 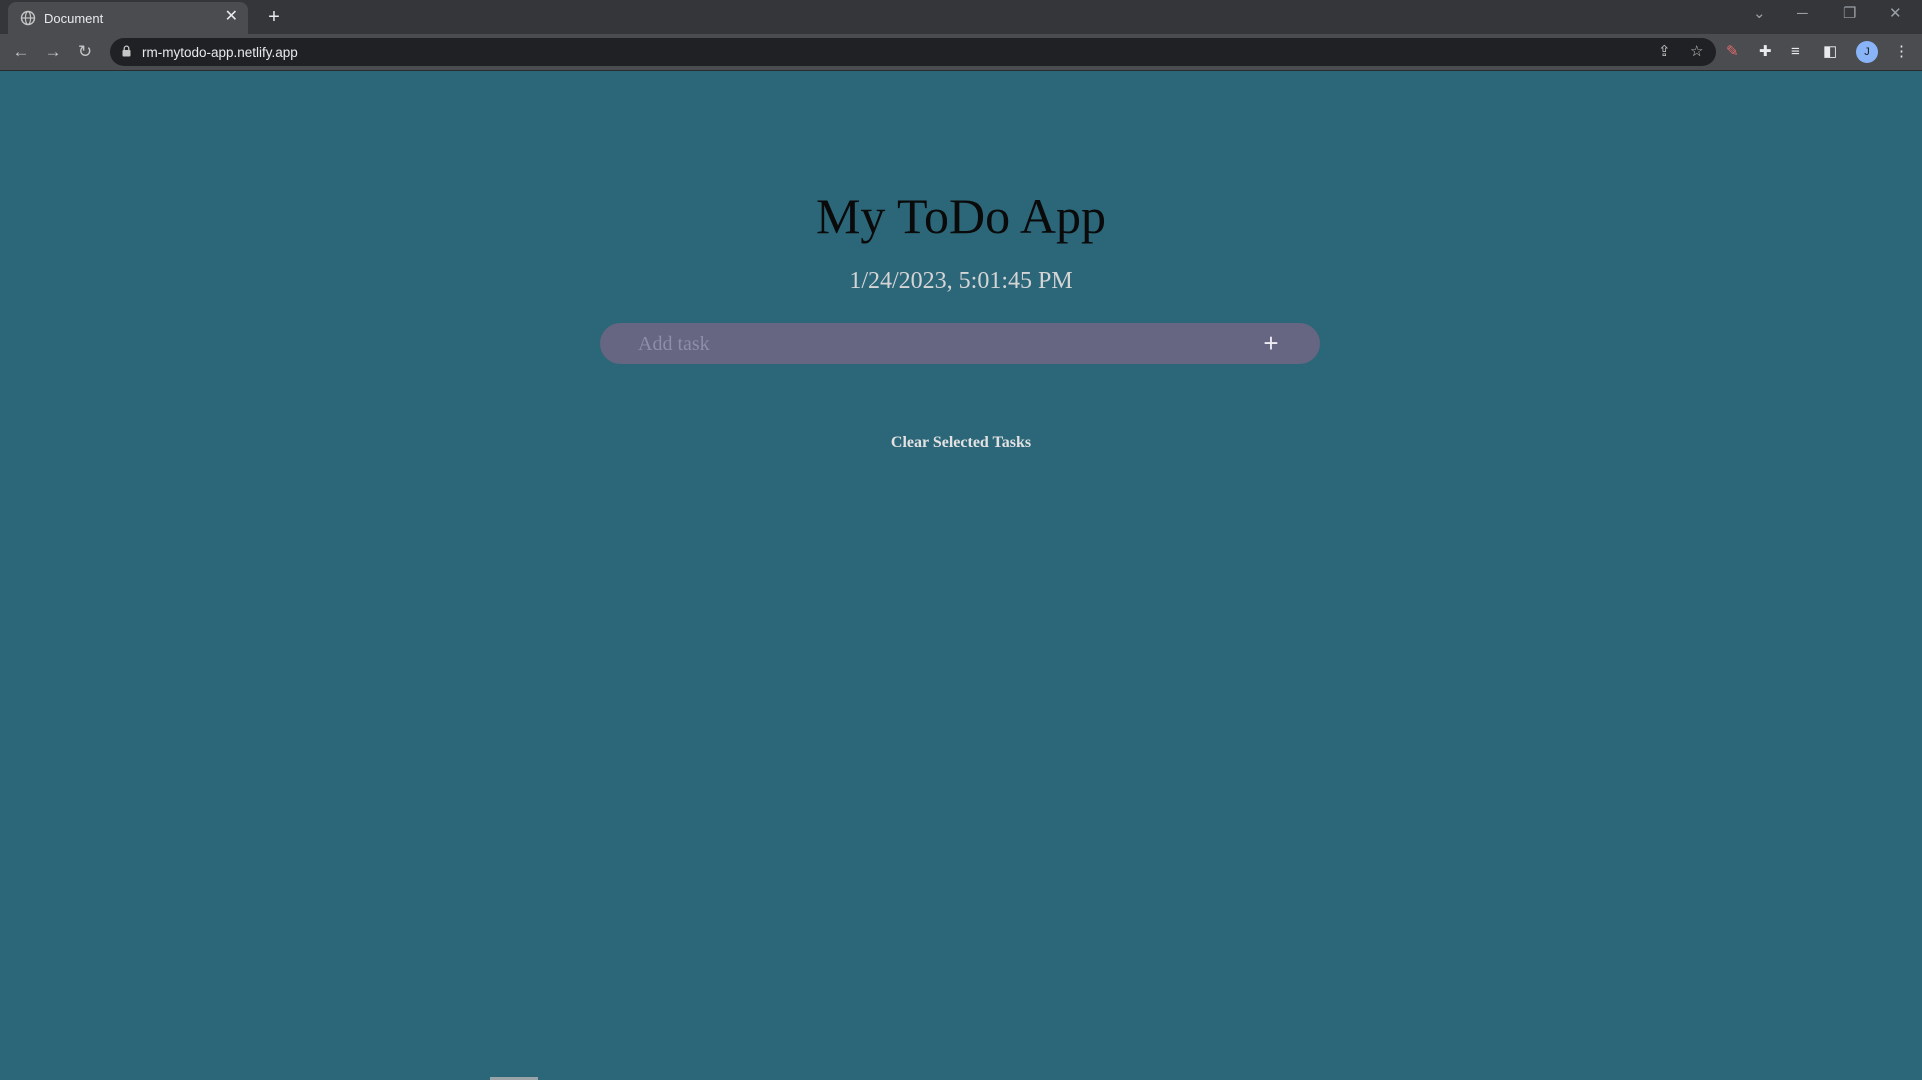 What do you see at coordinates (1867, 52) in the screenshot?
I see `profile-avatar: J` at bounding box center [1867, 52].